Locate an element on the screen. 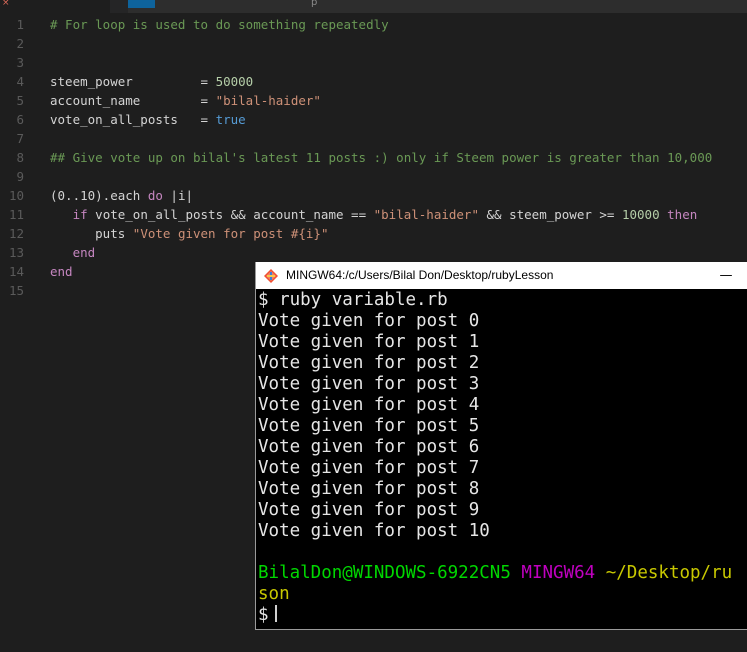  code-token: vote_on_all_posts is located at coordinates (125, 119).